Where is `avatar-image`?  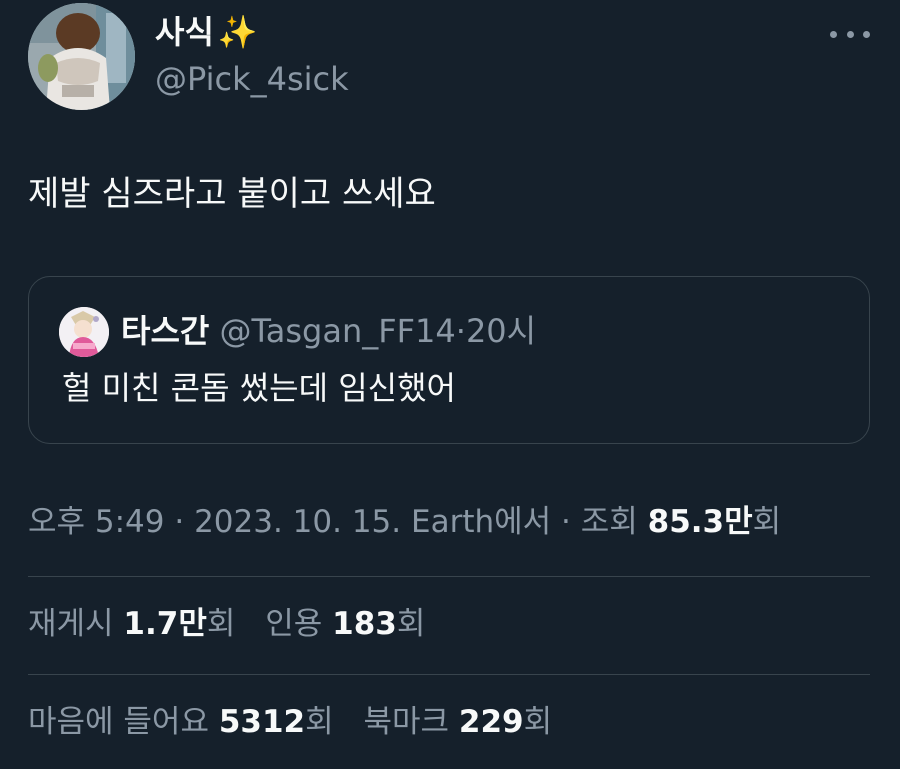
avatar-image is located at coordinates (81, 56).